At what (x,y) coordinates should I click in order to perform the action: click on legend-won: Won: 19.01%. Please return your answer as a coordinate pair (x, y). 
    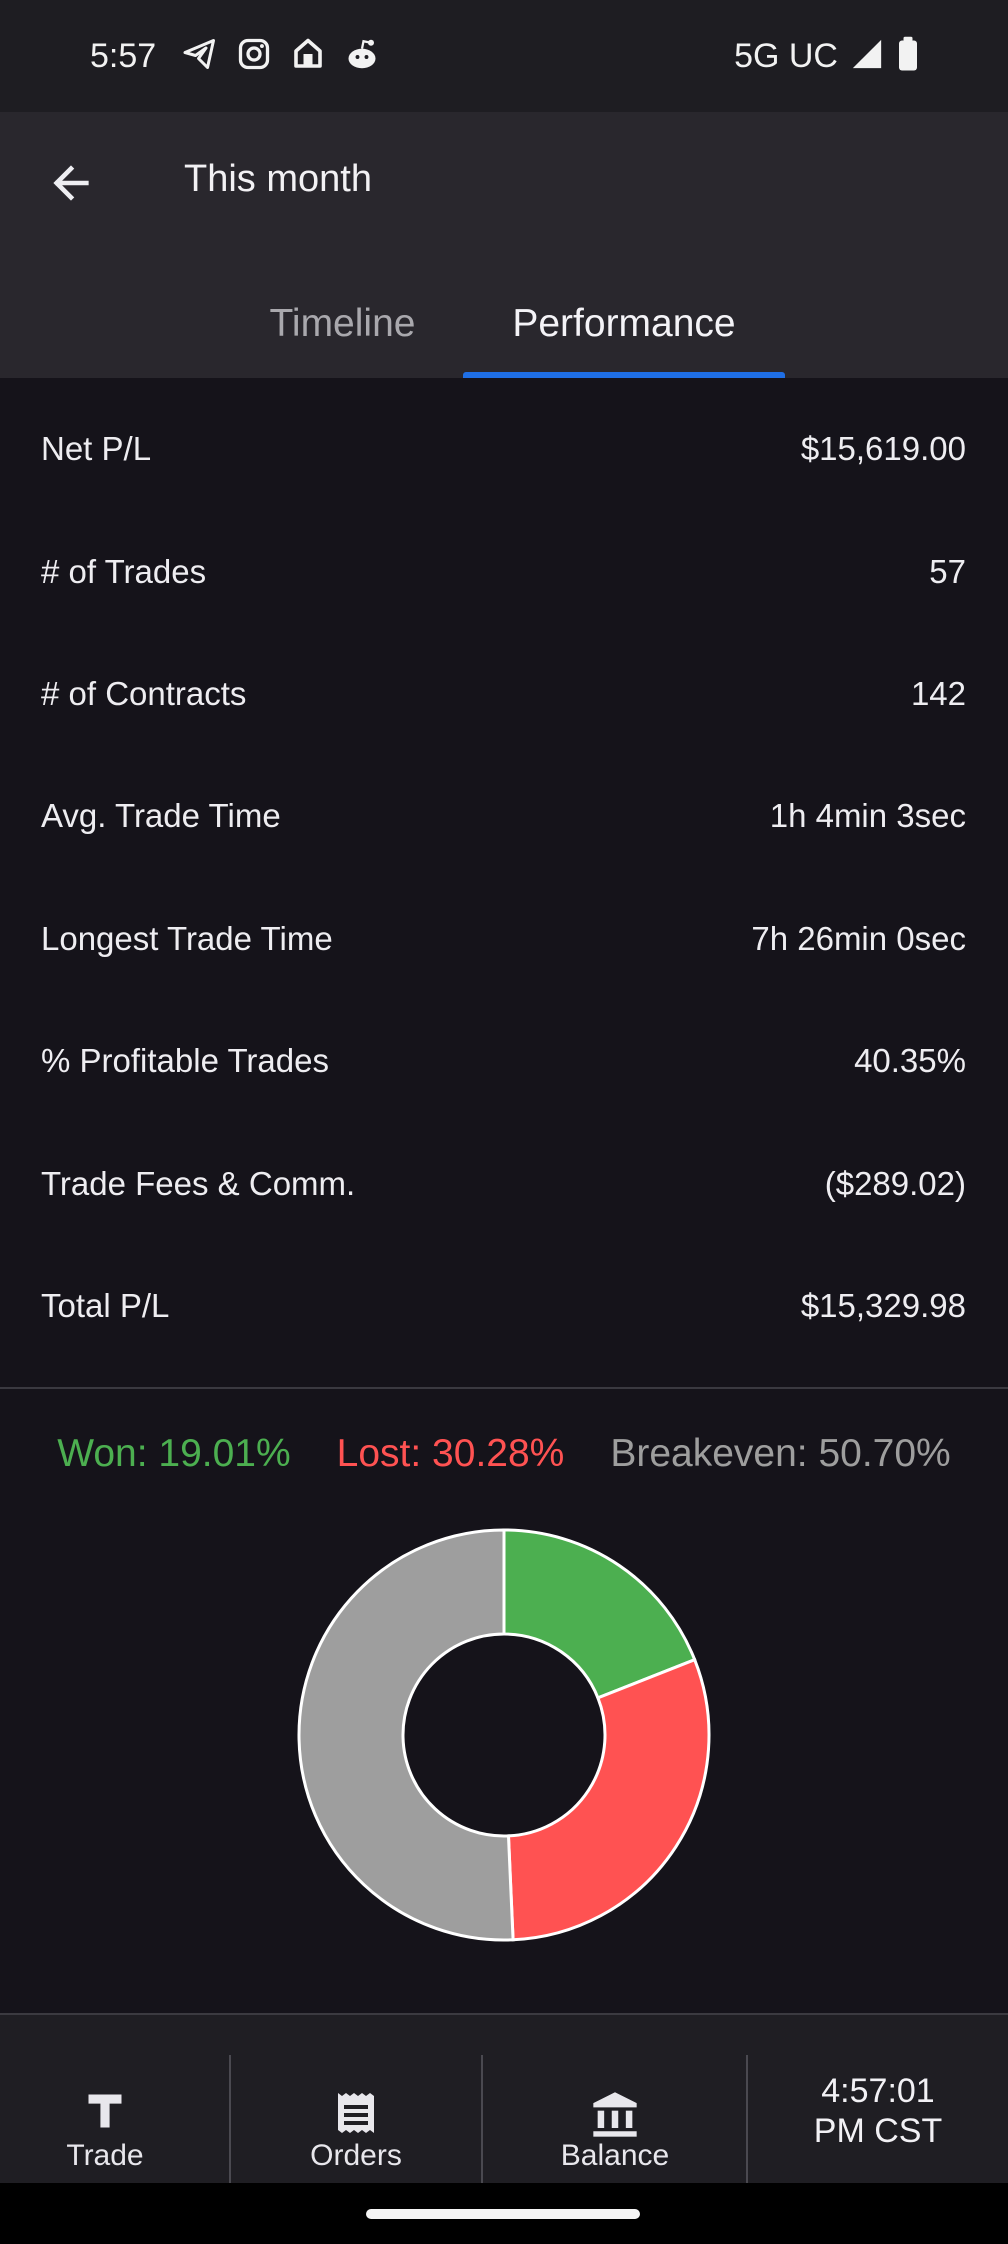
    Looking at the image, I should click on (174, 1453).